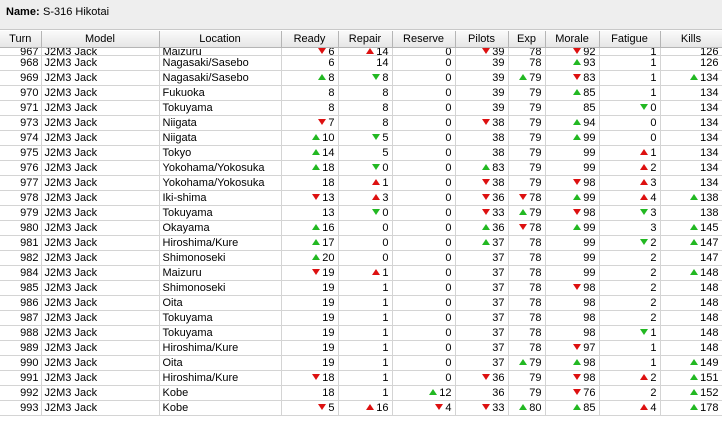 The height and width of the screenshot is (448, 722). Describe the element at coordinates (361, 198) in the screenshot. I see `table-row: 978 J2M3 Jack Iki-shima 13 3 0 36 78 99 4 138` at that location.